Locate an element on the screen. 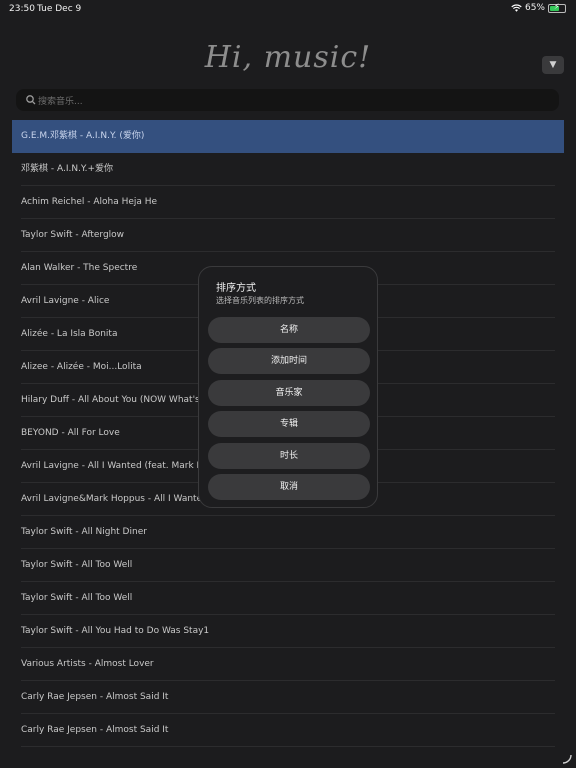 This screenshot has height=768, width=576. wifi-icon is located at coordinates (516, 7).